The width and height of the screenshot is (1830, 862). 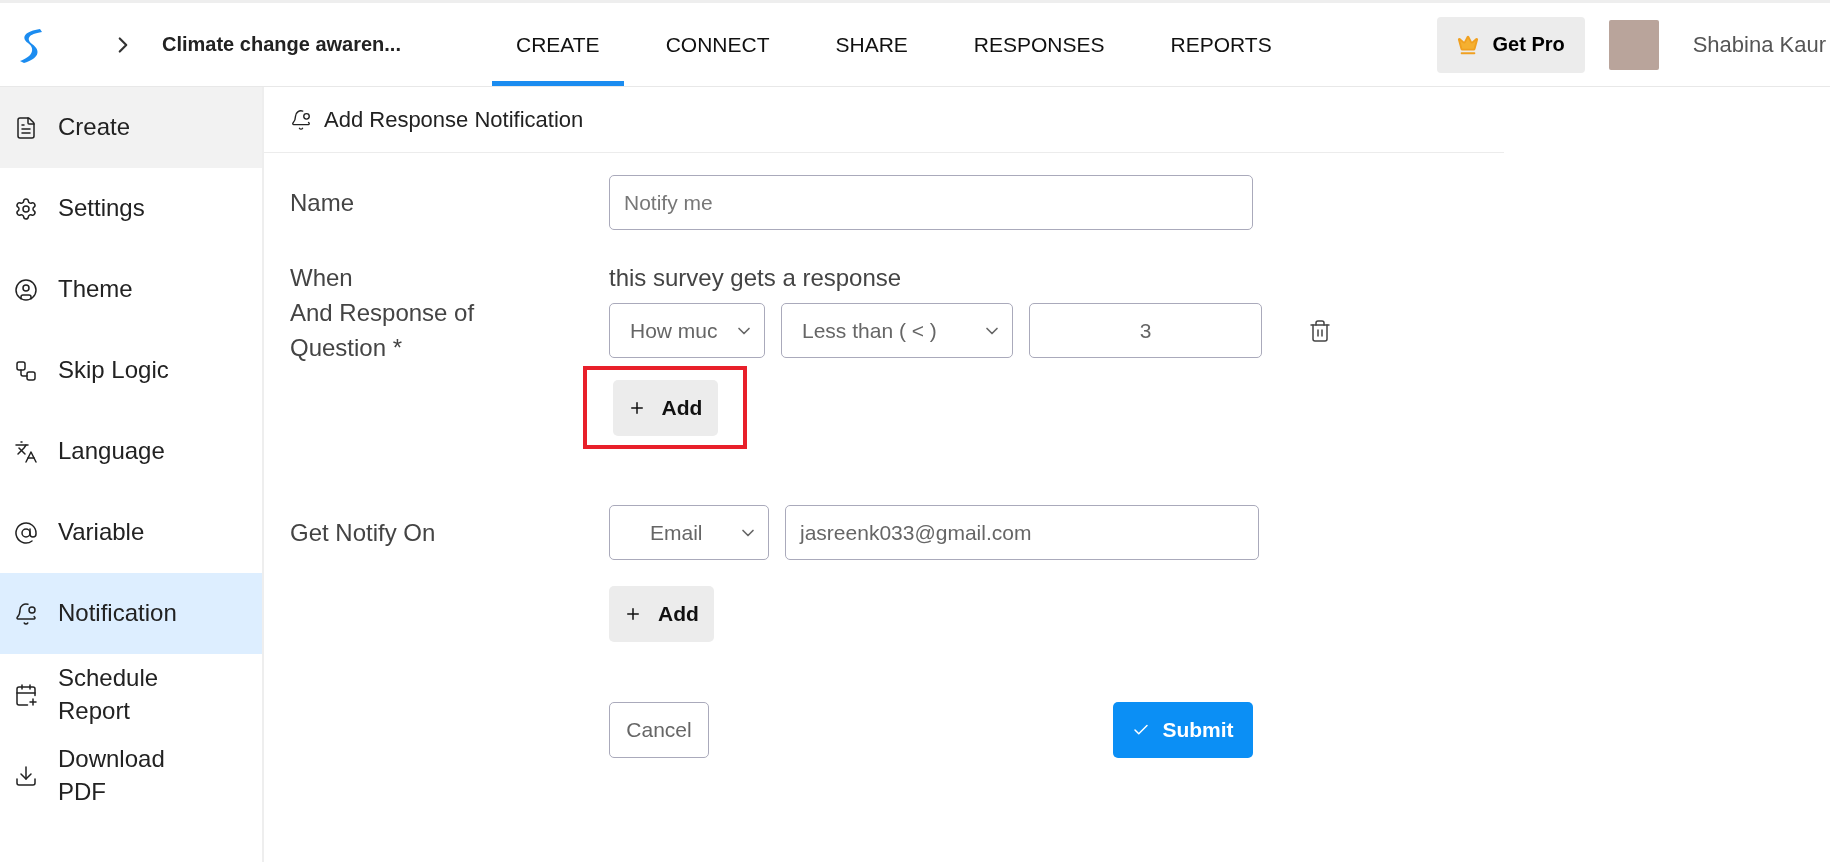 I want to click on user-name: Shabina Kaur, so click(x=1759, y=44).